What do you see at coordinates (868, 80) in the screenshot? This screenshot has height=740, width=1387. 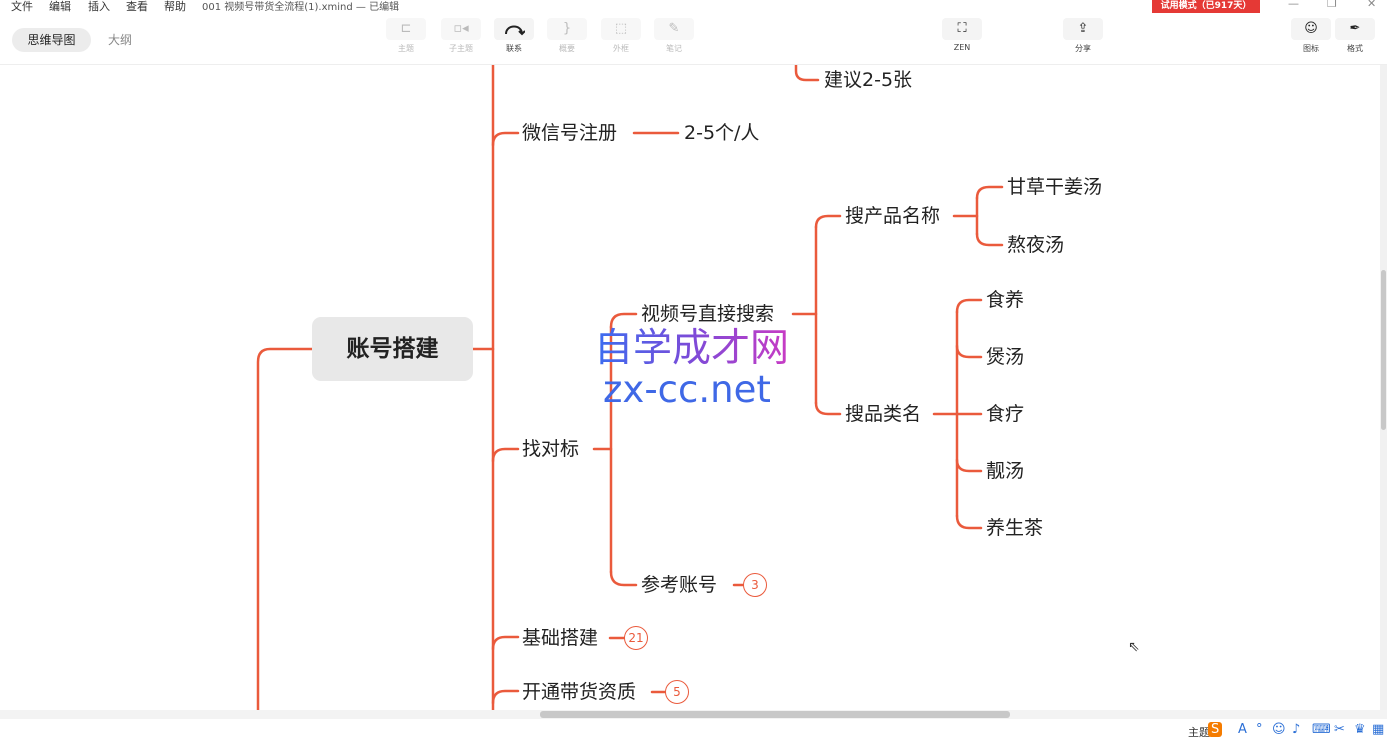 I see `topic-suggest: 建议2-5张` at bounding box center [868, 80].